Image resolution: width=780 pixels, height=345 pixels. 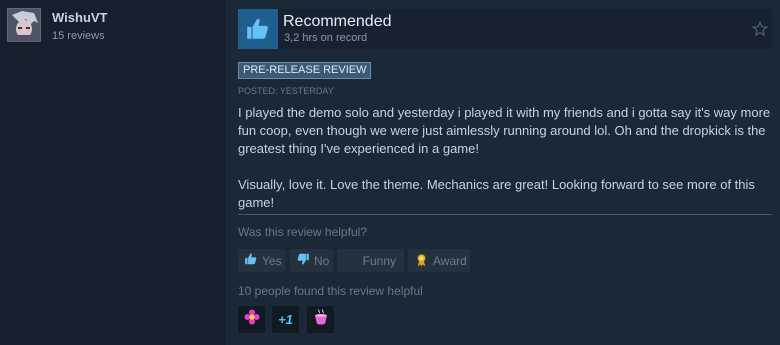 What do you see at coordinates (311, 260) in the screenshot?
I see `vote-no-button: No` at bounding box center [311, 260].